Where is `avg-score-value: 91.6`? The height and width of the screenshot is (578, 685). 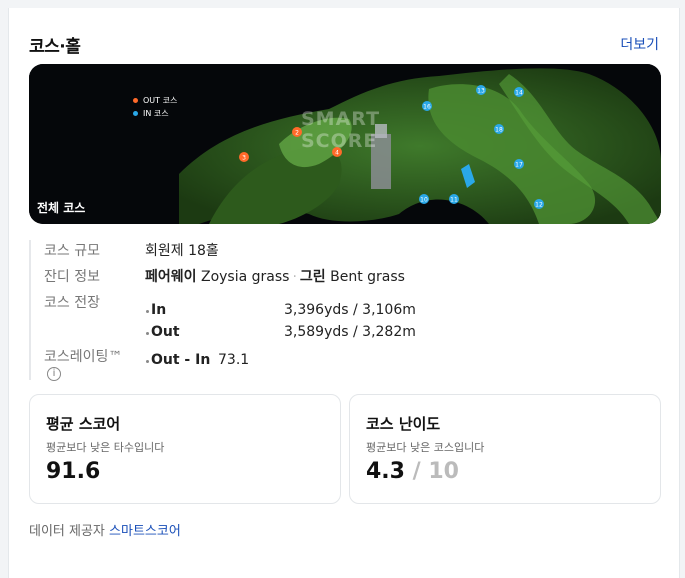
avg-score-value: 91.6 is located at coordinates (73, 471).